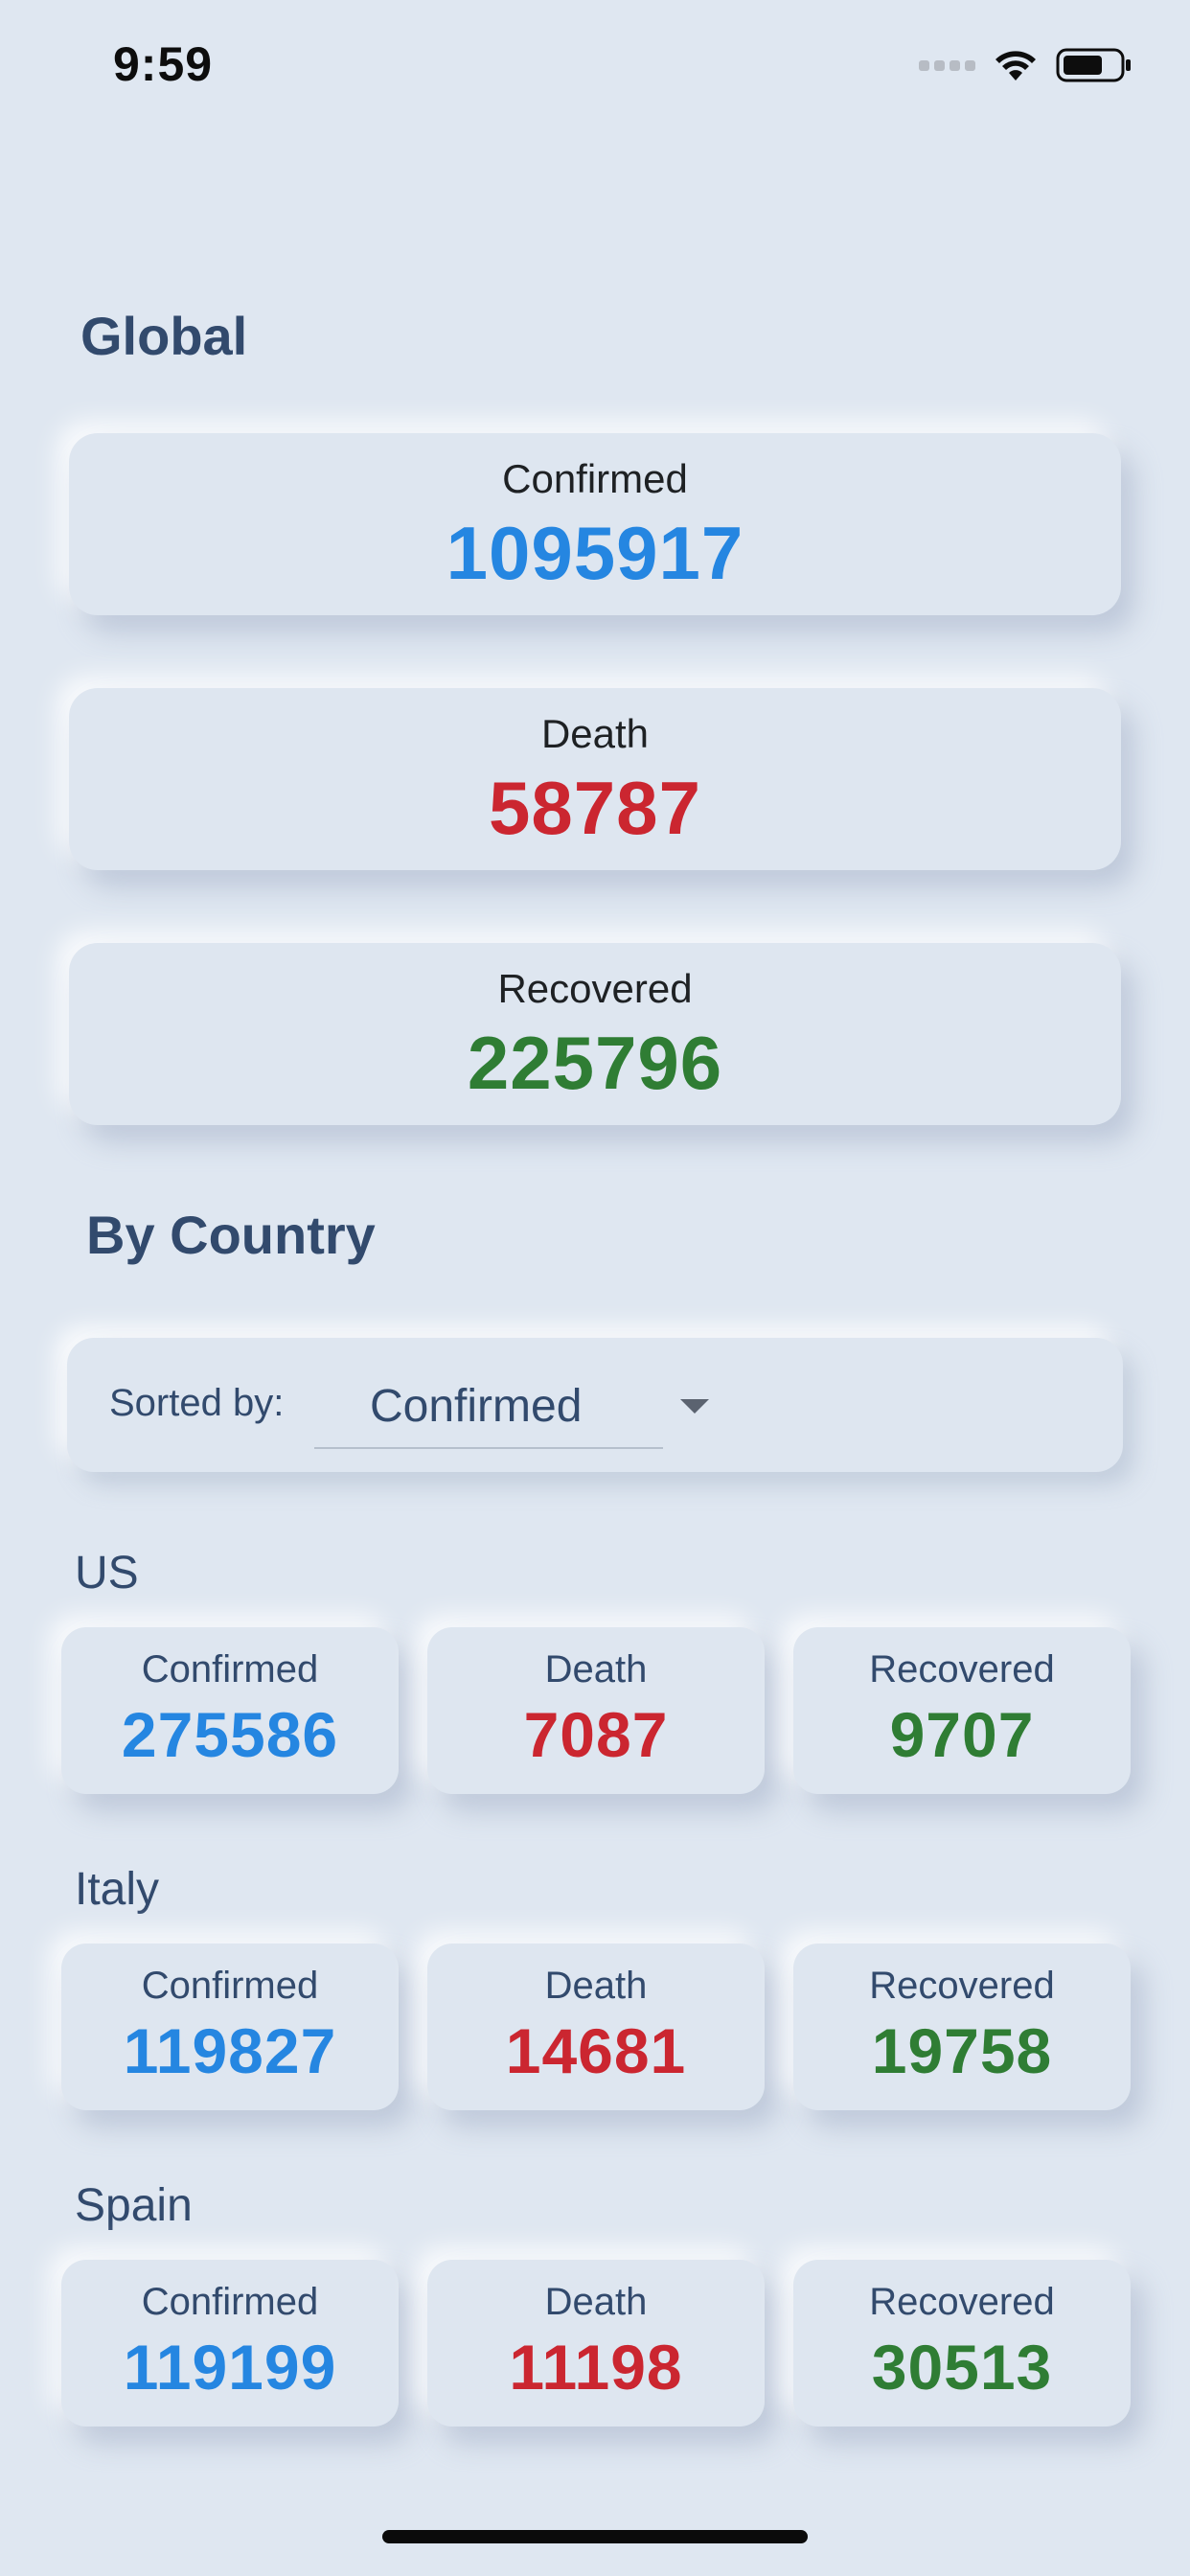 The width and height of the screenshot is (1190, 2576). What do you see at coordinates (962, 2367) in the screenshot?
I see `recovered-value: 30513` at bounding box center [962, 2367].